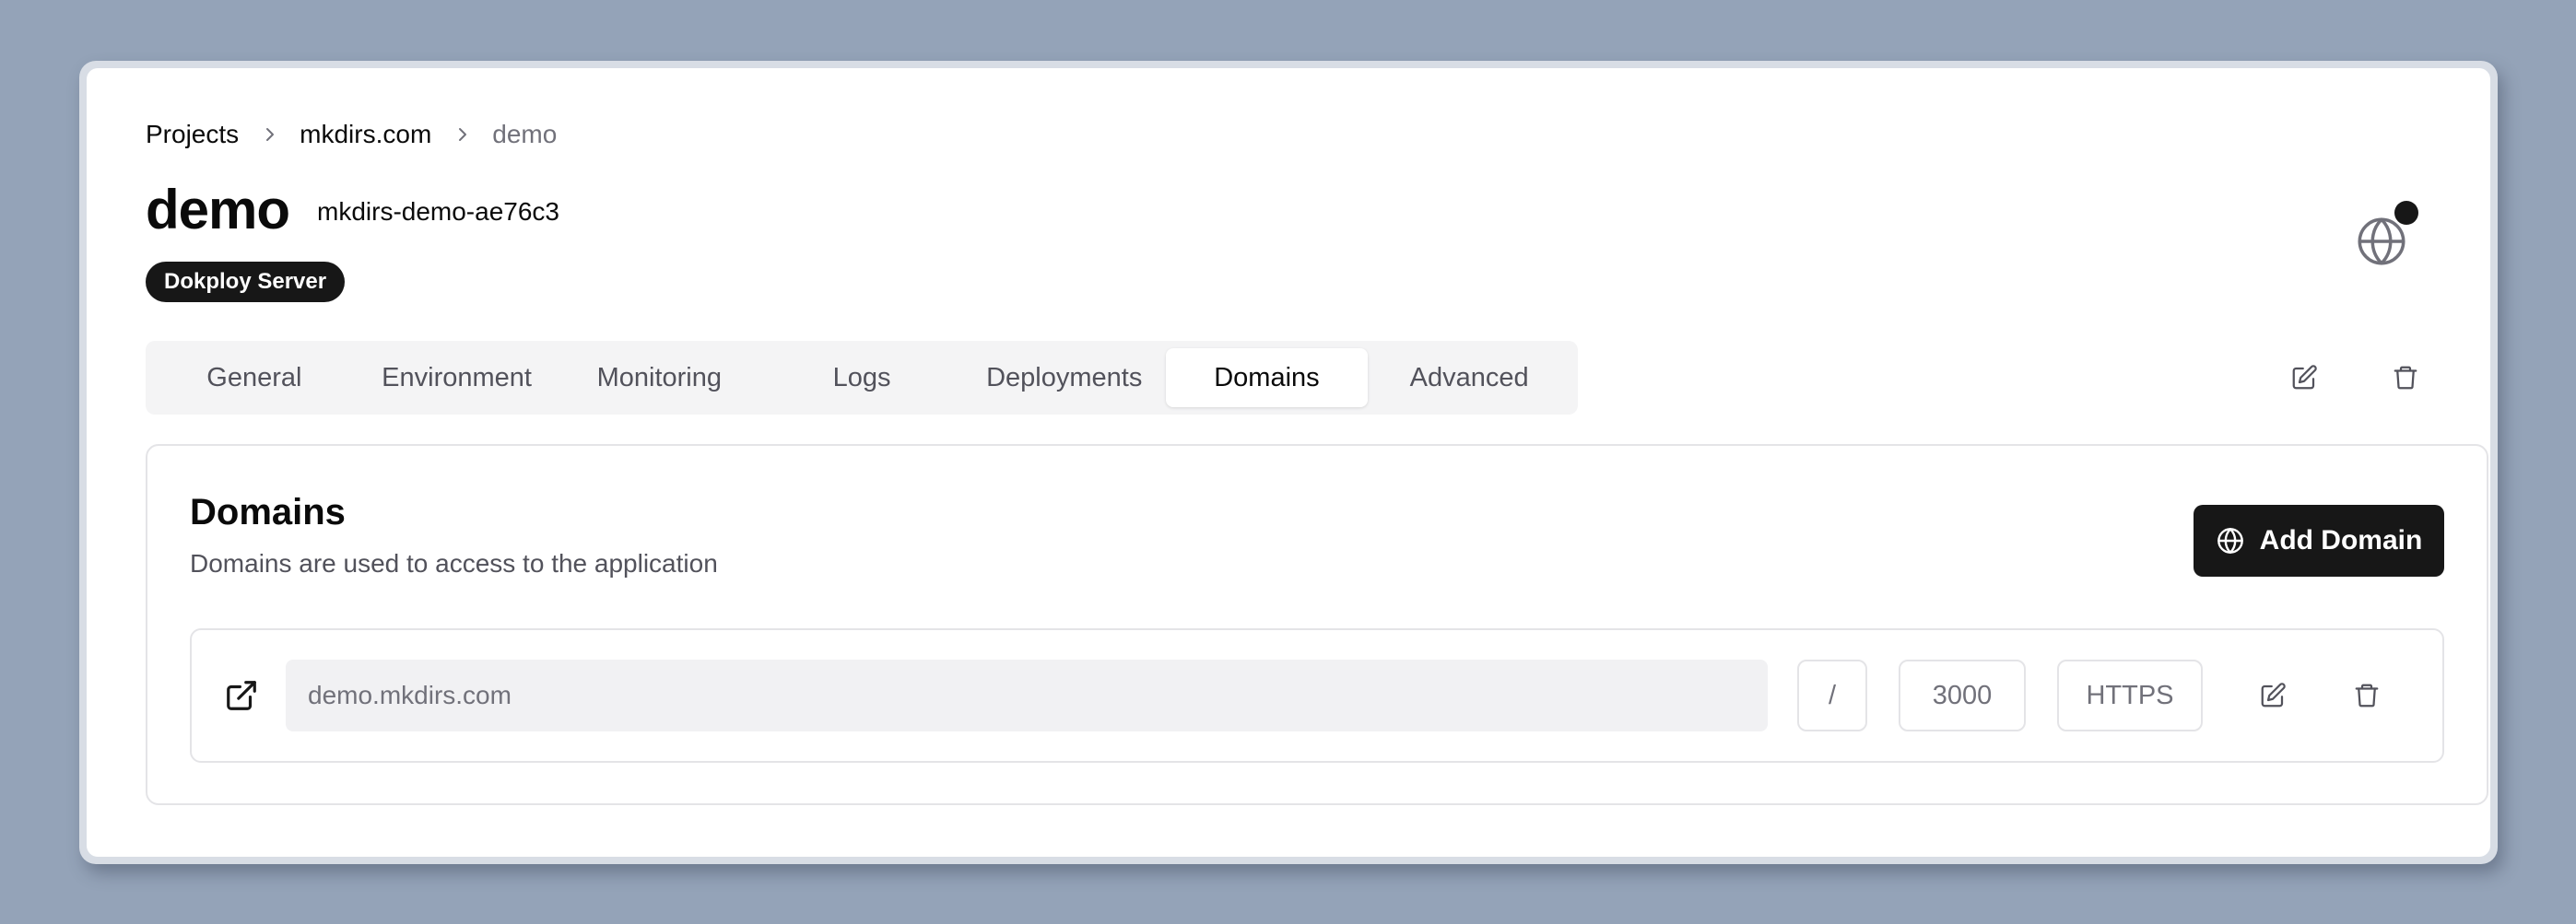 The image size is (2576, 924). What do you see at coordinates (525, 134) in the screenshot?
I see `breadcrumb-current: demo` at bounding box center [525, 134].